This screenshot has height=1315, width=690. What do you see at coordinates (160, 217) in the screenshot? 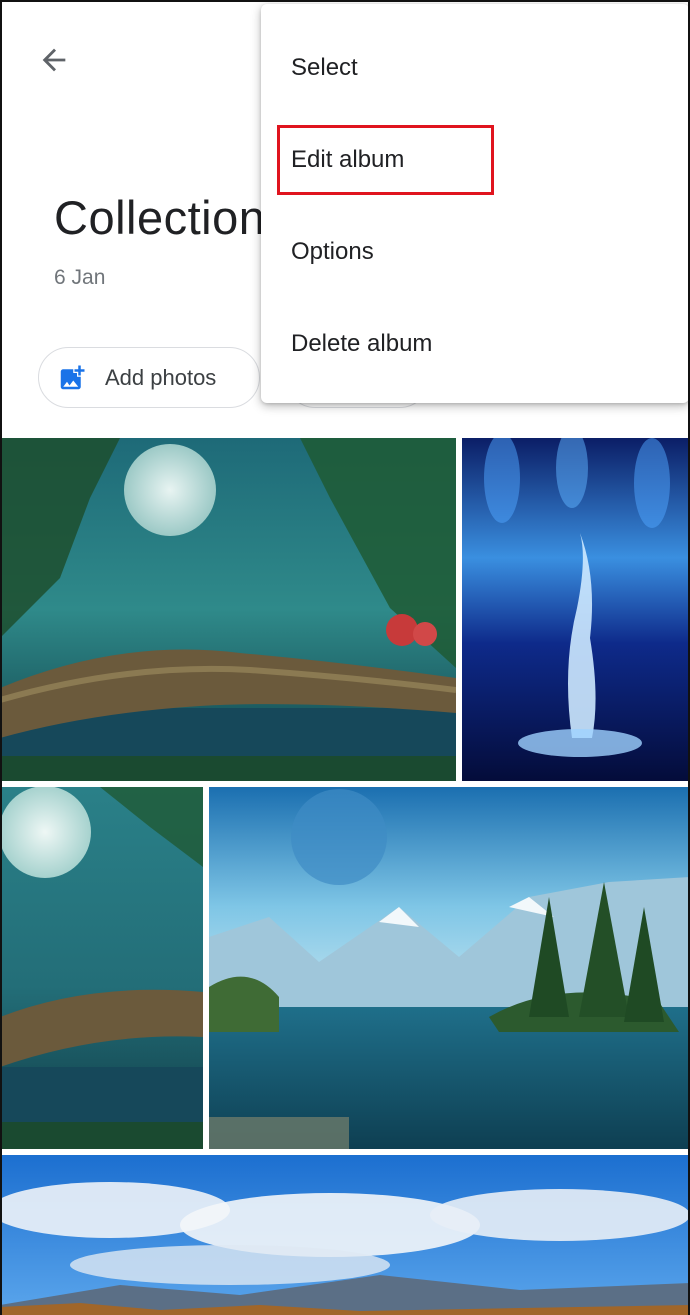
I see `album-title: Collection` at bounding box center [160, 217].